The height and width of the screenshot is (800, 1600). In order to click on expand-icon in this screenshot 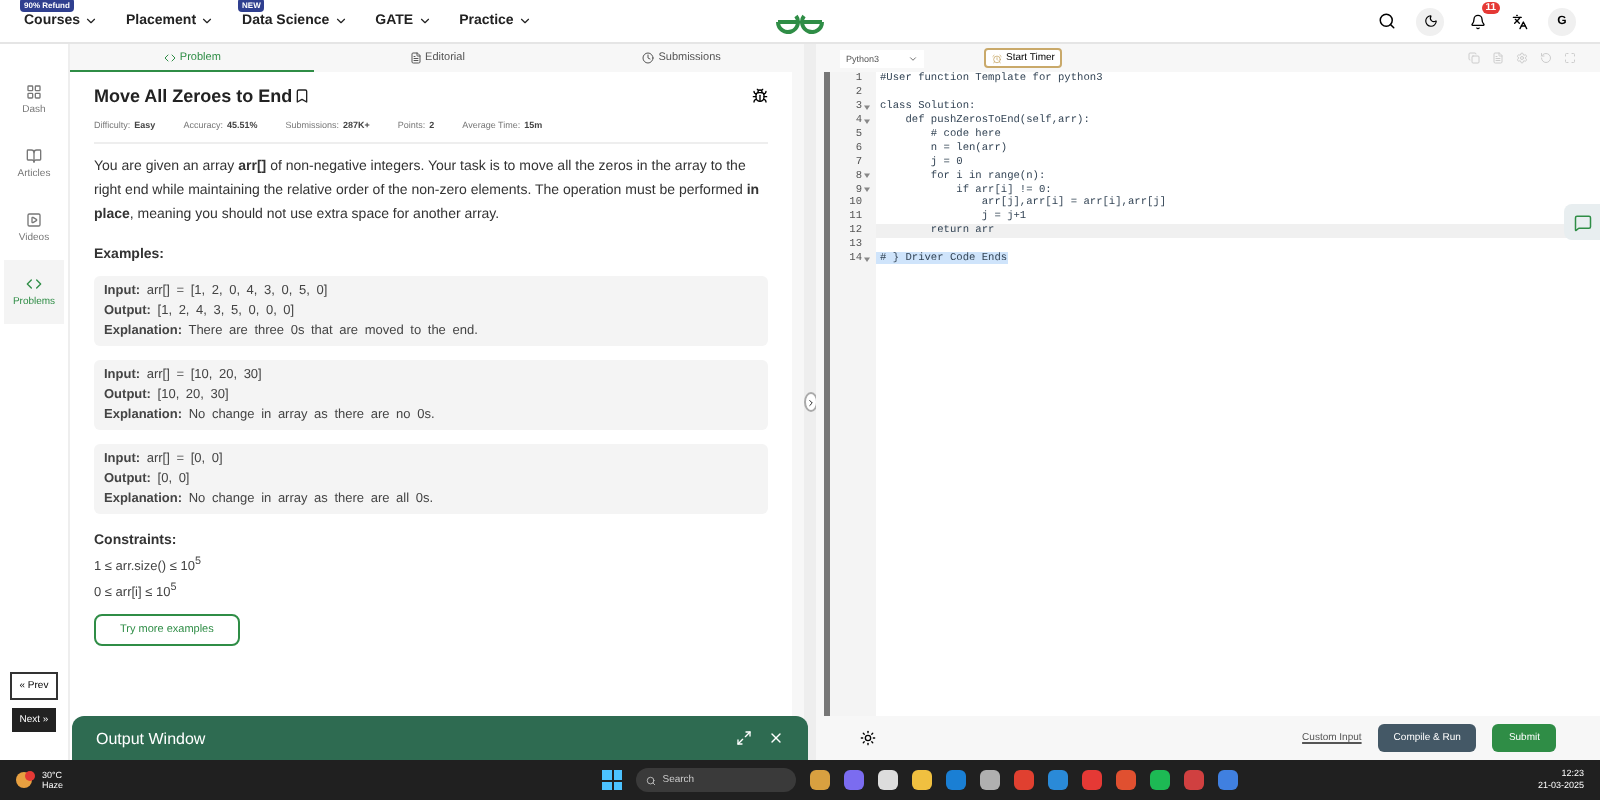, I will do `click(744, 738)`.